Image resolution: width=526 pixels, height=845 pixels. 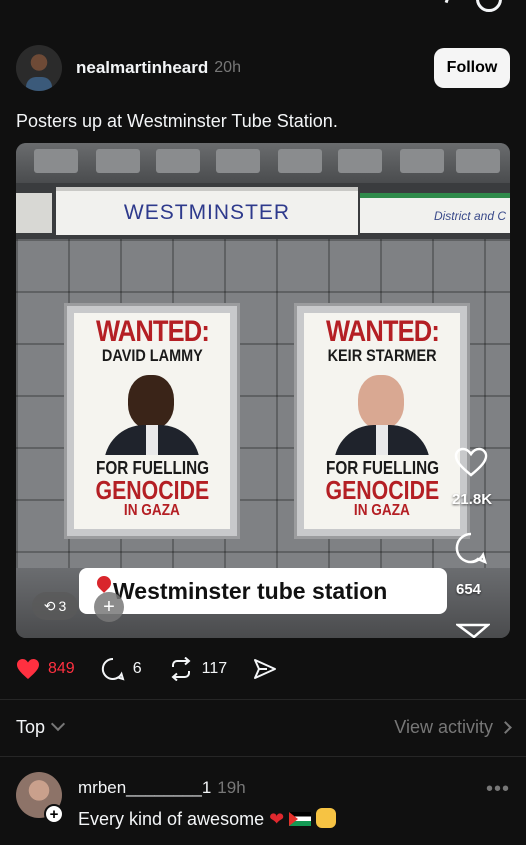 I want to click on location-sticker-label: Westminster tube station, so click(x=250, y=590).